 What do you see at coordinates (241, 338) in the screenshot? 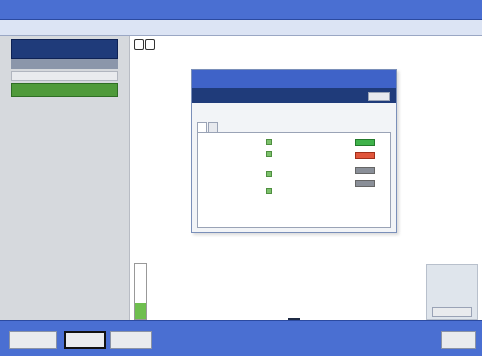
I see `bottom-toolbar` at bounding box center [241, 338].